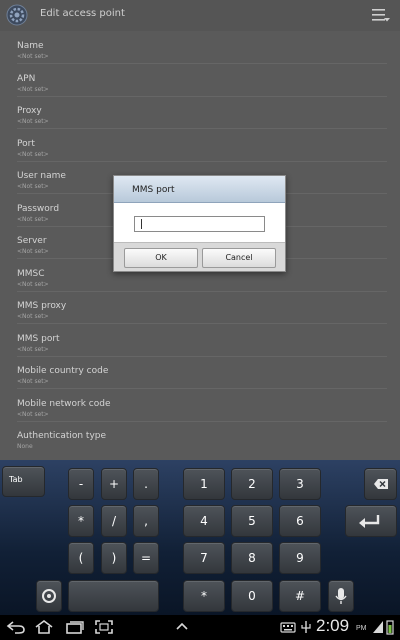 This screenshot has width=400, height=640. I want to click on back-icon, so click(16, 627).